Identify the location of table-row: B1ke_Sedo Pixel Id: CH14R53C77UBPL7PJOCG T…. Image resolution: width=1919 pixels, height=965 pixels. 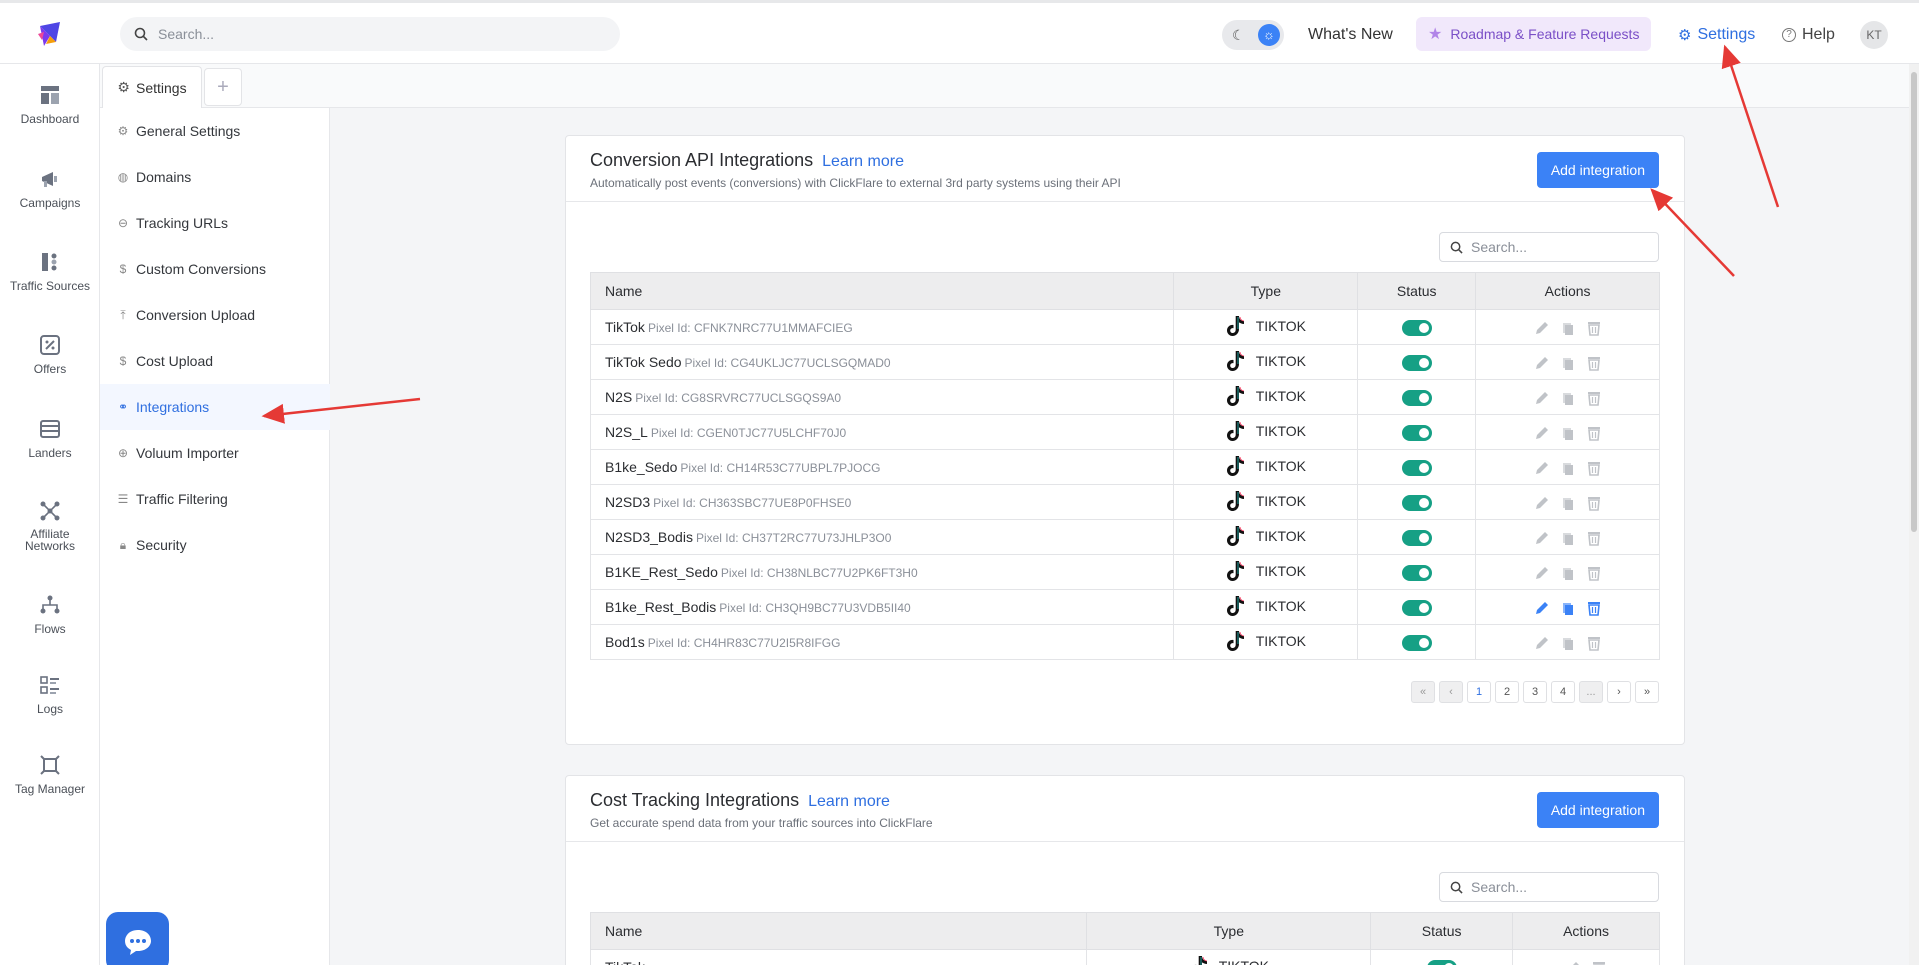
(1124, 467).